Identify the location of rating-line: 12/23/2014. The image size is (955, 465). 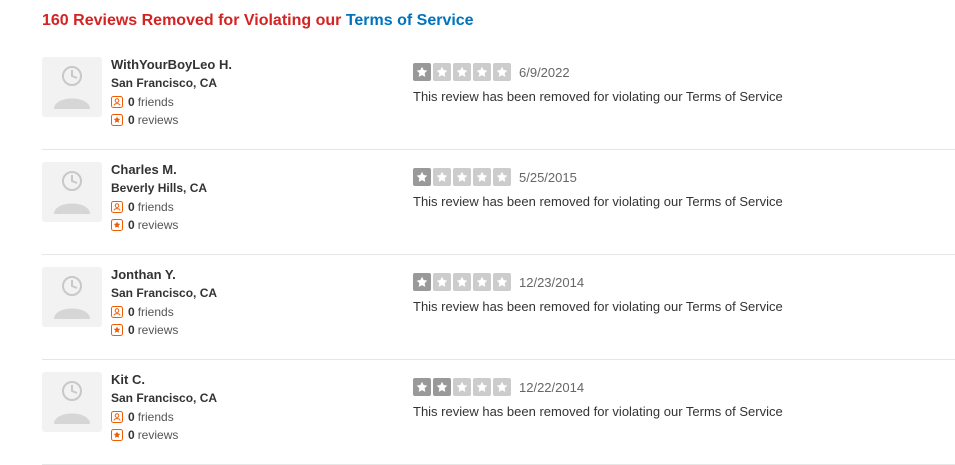
(598, 282).